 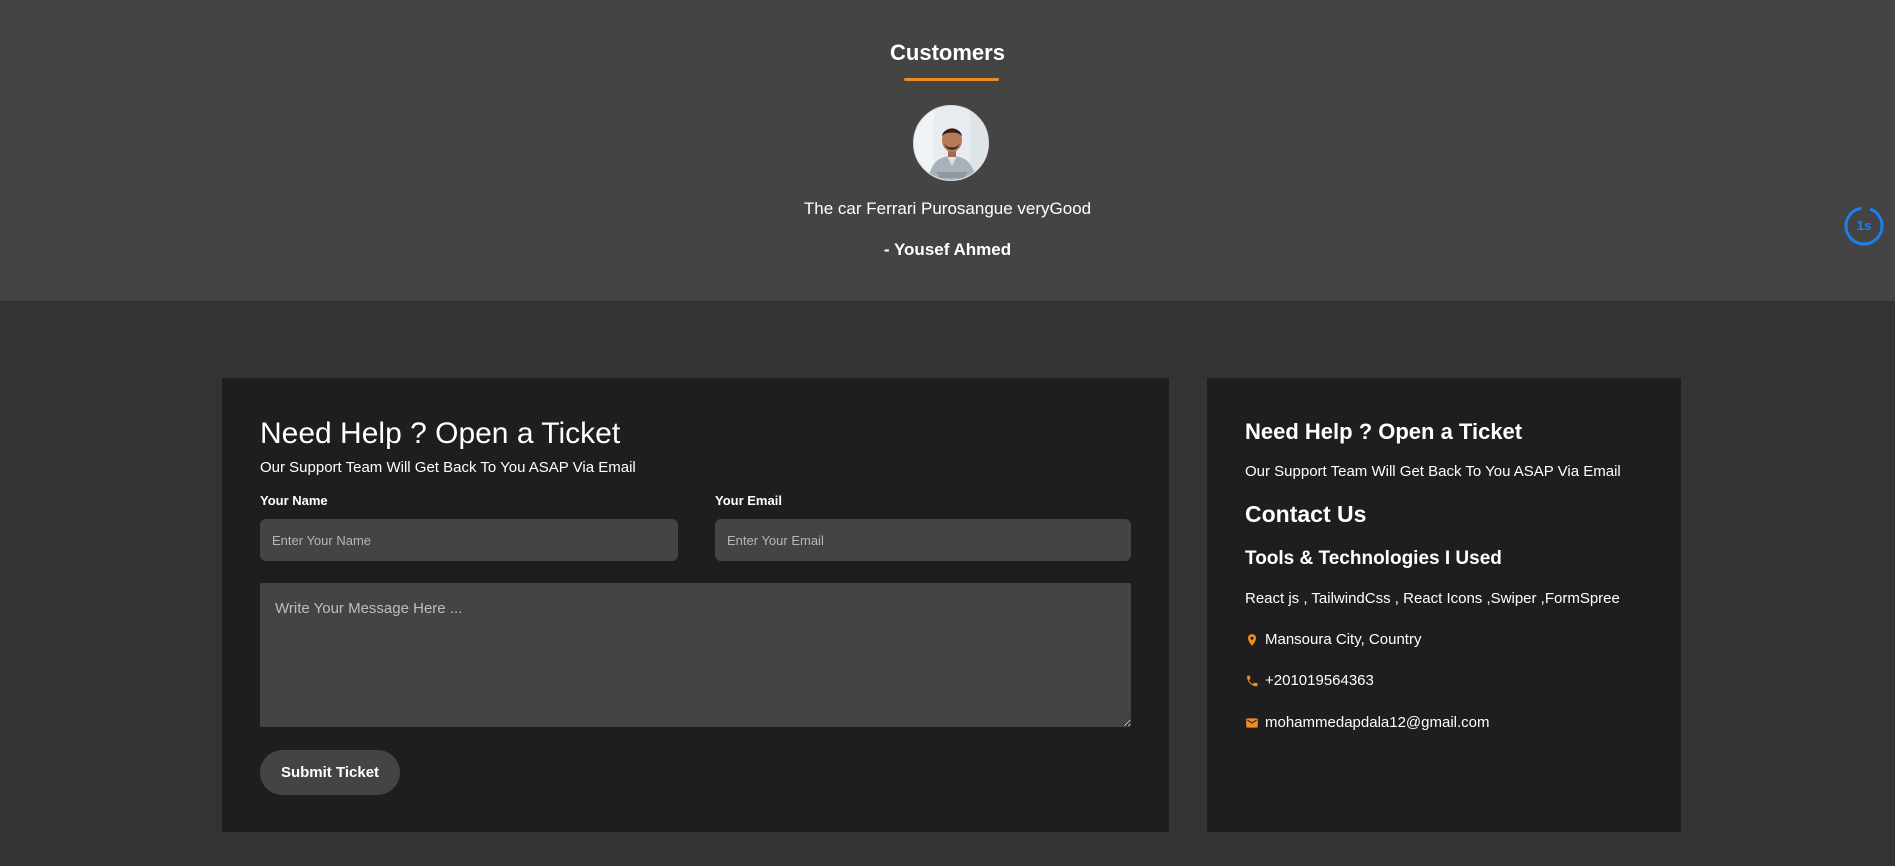 I want to click on person-avatar-icon, so click(x=951, y=143).